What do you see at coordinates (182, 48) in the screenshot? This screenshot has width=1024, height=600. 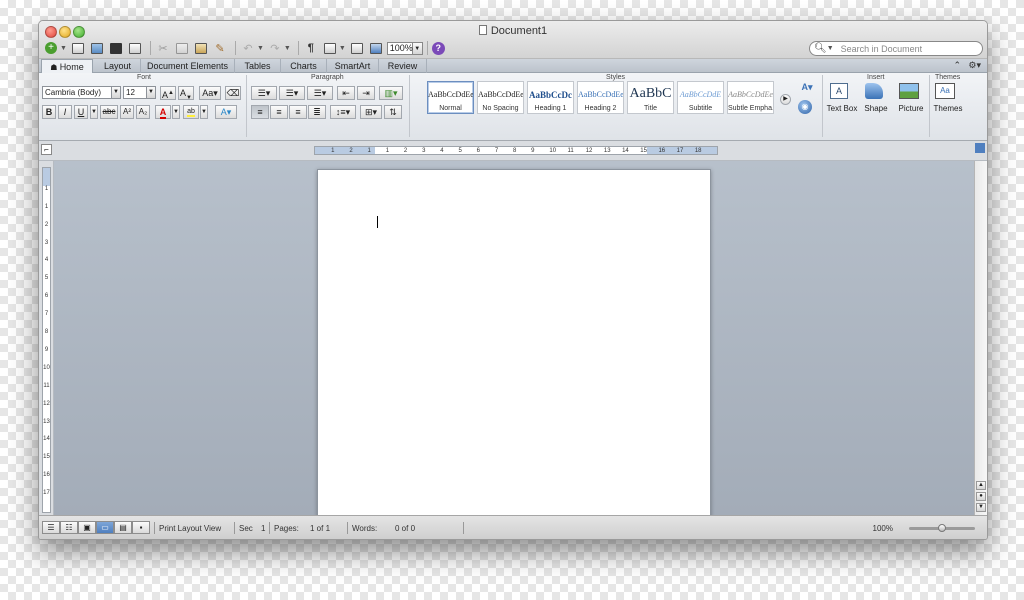 I see `copy-button` at bounding box center [182, 48].